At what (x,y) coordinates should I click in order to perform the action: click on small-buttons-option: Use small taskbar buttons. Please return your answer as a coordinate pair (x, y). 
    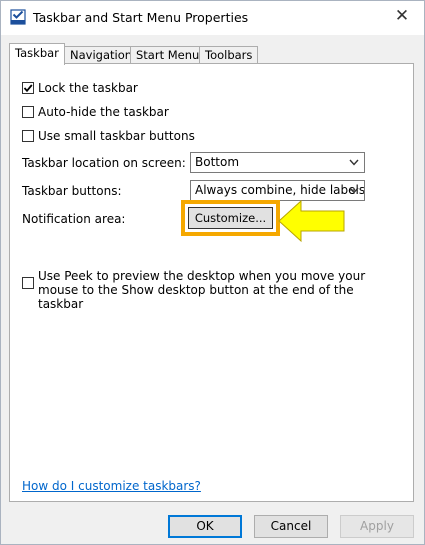
    Looking at the image, I should click on (108, 136).